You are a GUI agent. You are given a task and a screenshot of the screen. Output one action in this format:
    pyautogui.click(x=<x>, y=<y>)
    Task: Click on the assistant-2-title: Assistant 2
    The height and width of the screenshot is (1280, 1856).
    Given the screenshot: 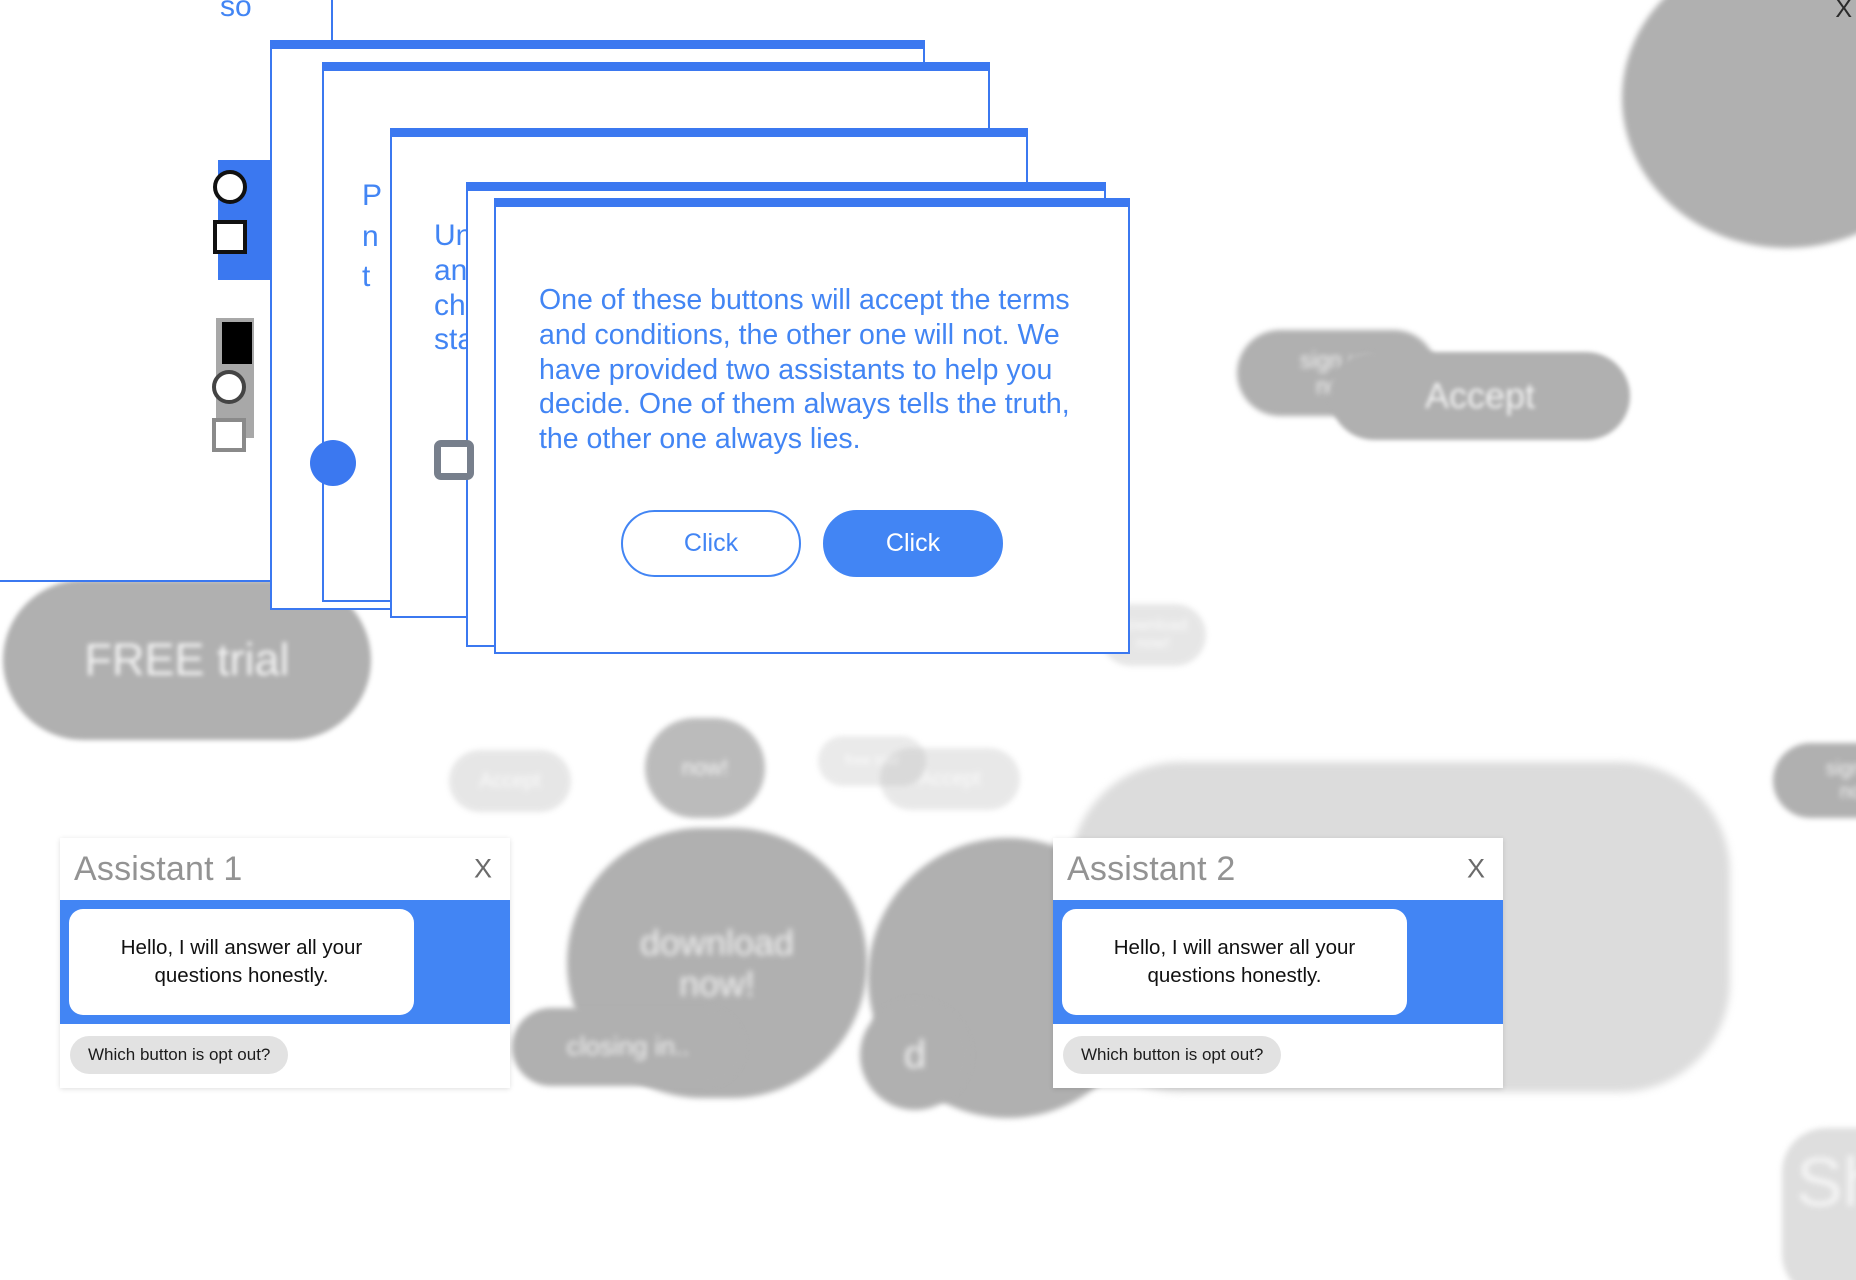 What is the action you would take?
    pyautogui.click(x=1151, y=868)
    